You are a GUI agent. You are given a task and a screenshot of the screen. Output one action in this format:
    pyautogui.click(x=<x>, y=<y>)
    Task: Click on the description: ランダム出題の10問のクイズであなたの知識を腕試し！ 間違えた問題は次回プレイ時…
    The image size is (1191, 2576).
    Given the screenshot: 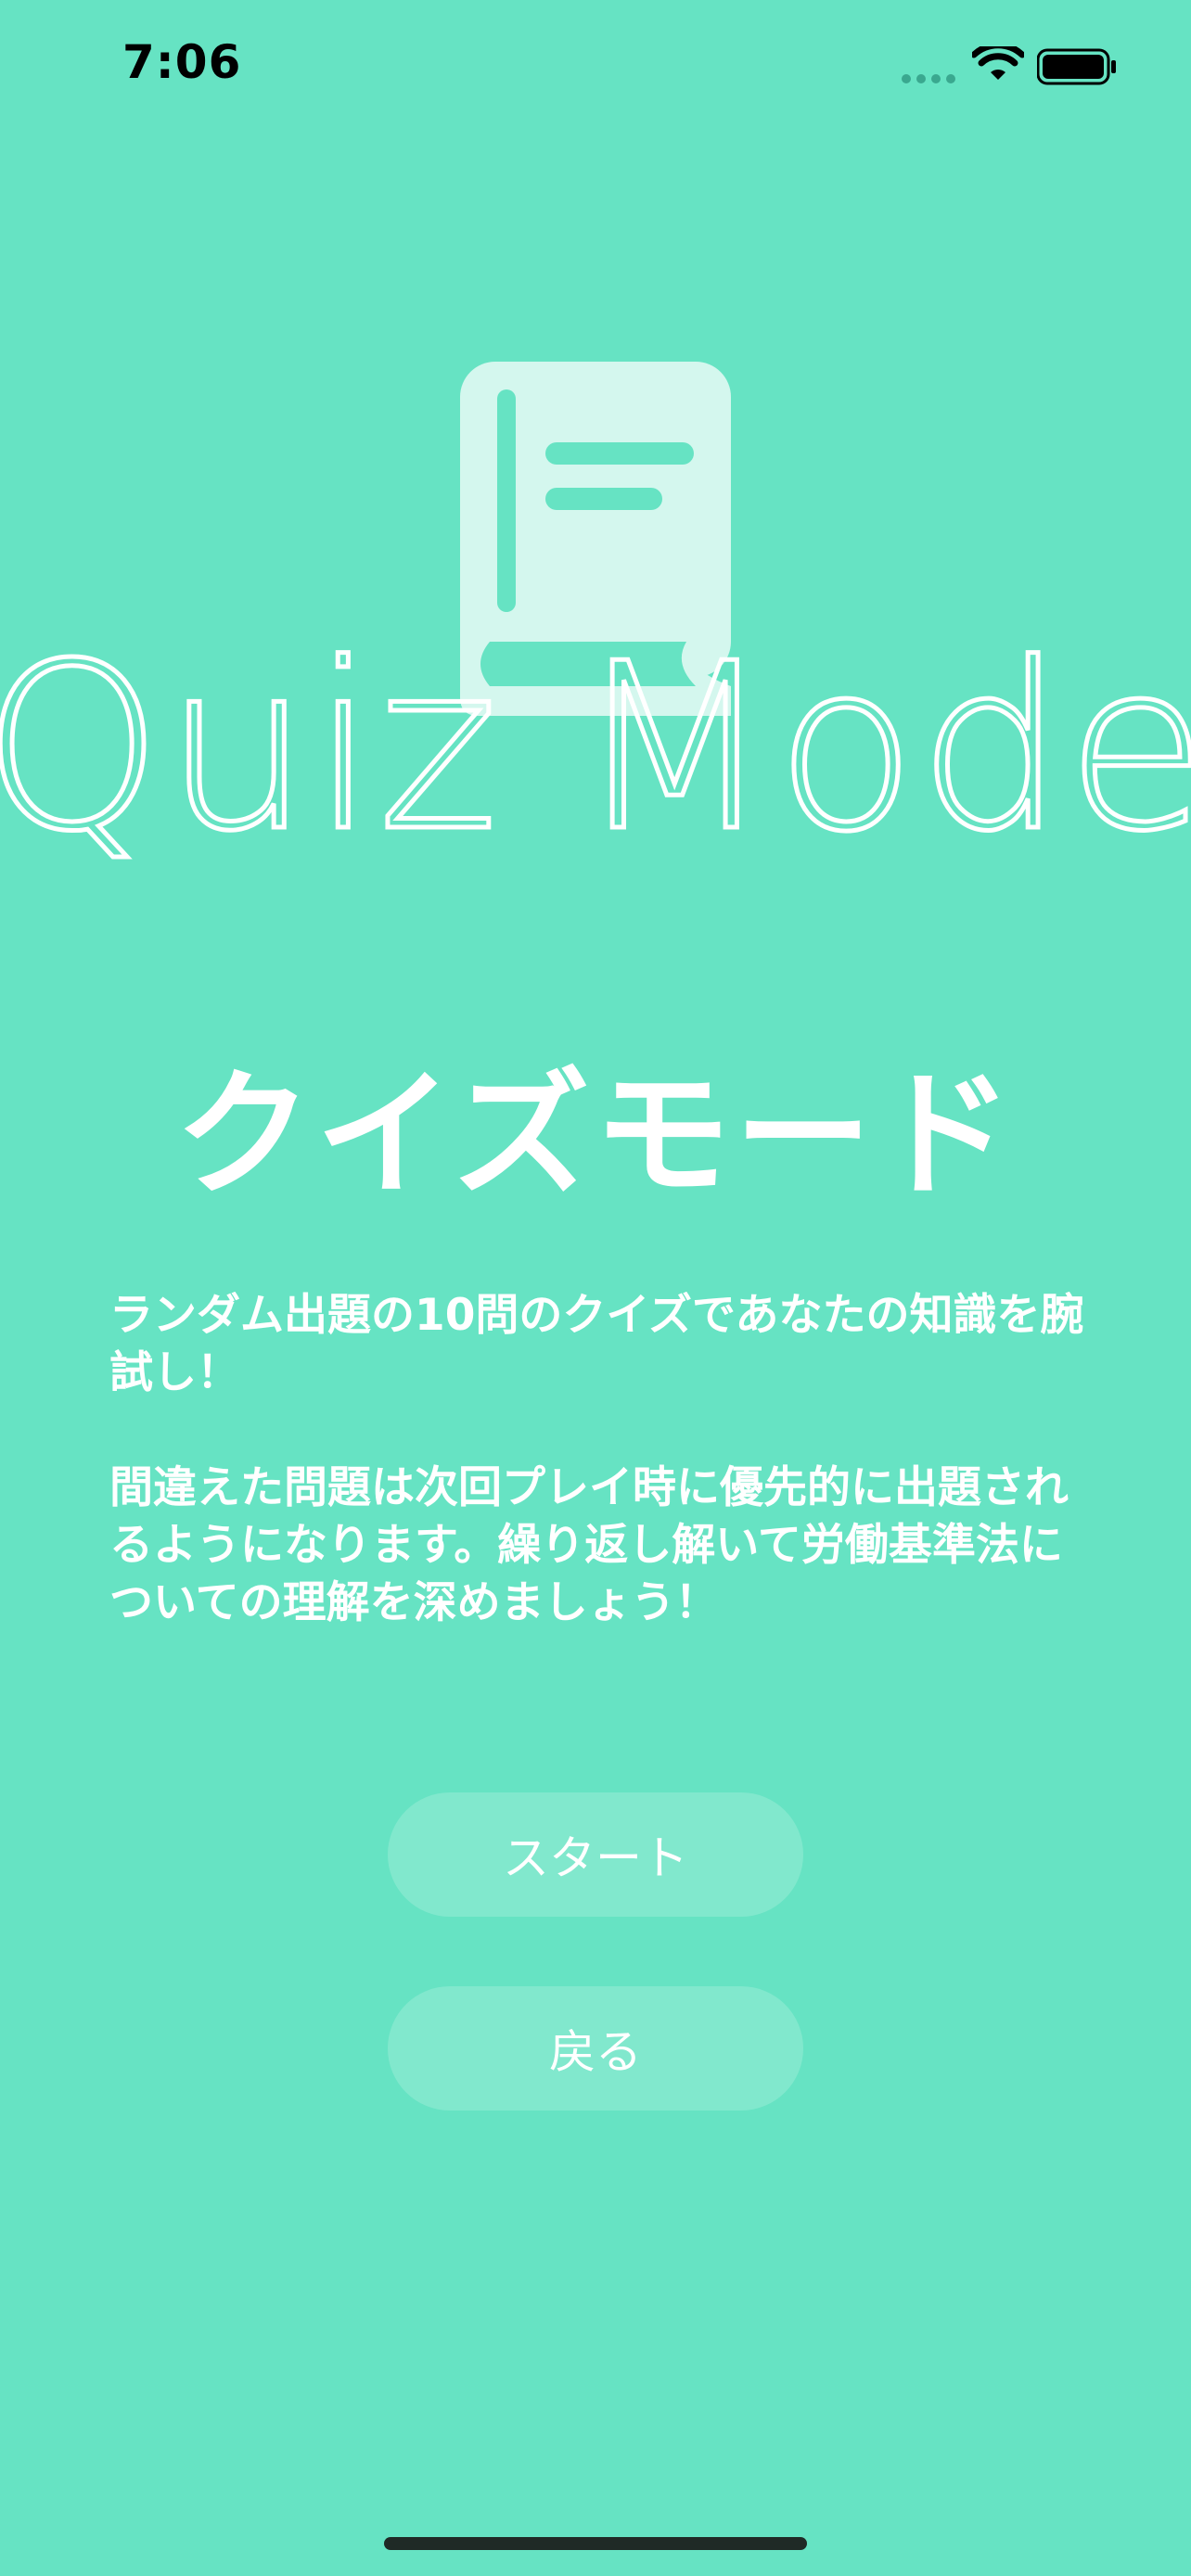 What is the action you would take?
    pyautogui.click(x=601, y=1459)
    